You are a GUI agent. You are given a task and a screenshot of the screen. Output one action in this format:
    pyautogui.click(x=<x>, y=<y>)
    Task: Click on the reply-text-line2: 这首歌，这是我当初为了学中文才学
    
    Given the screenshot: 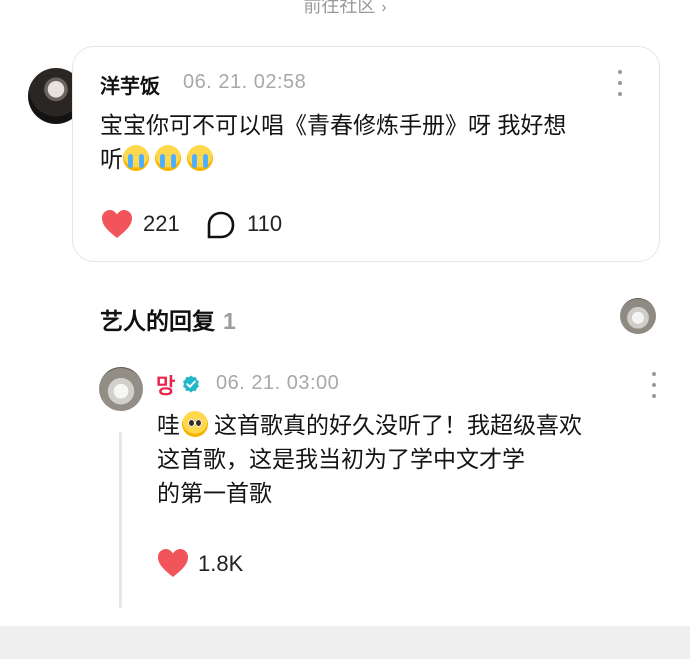 What is the action you would take?
    pyautogui.click(x=341, y=459)
    